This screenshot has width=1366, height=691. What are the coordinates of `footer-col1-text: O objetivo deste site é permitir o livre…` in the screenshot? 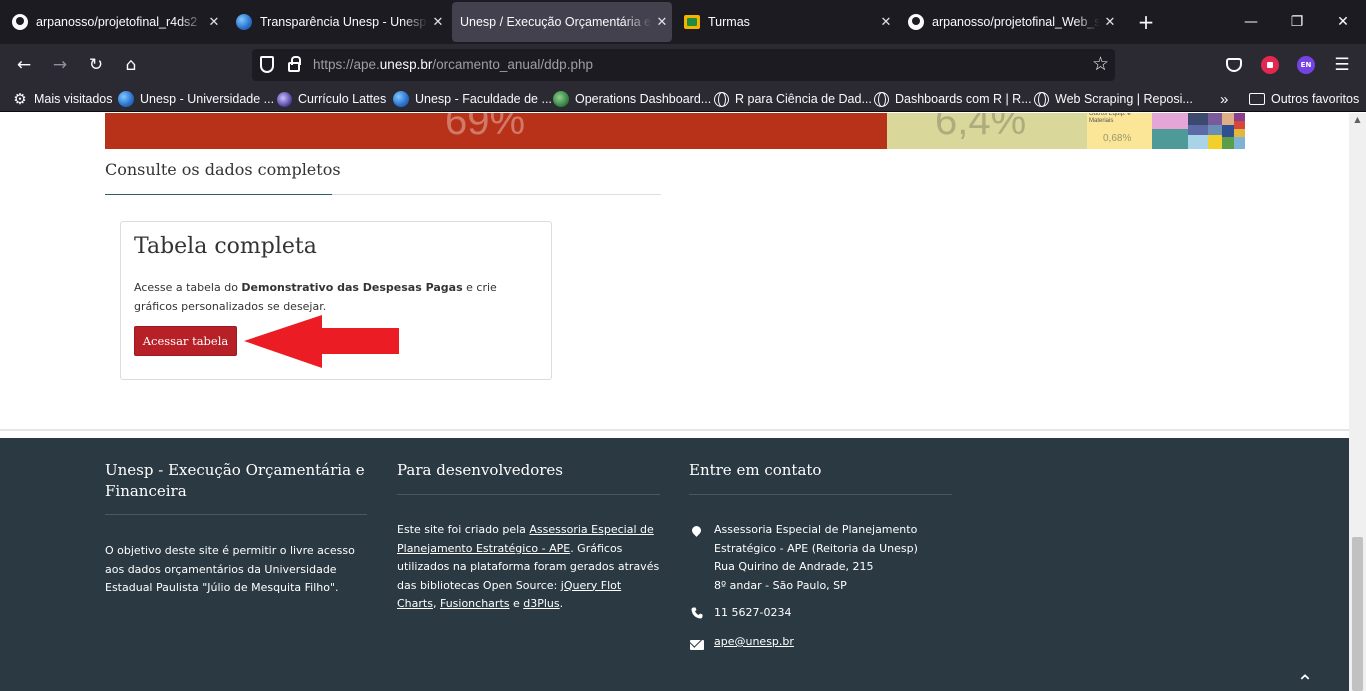 It's located at (230, 569).